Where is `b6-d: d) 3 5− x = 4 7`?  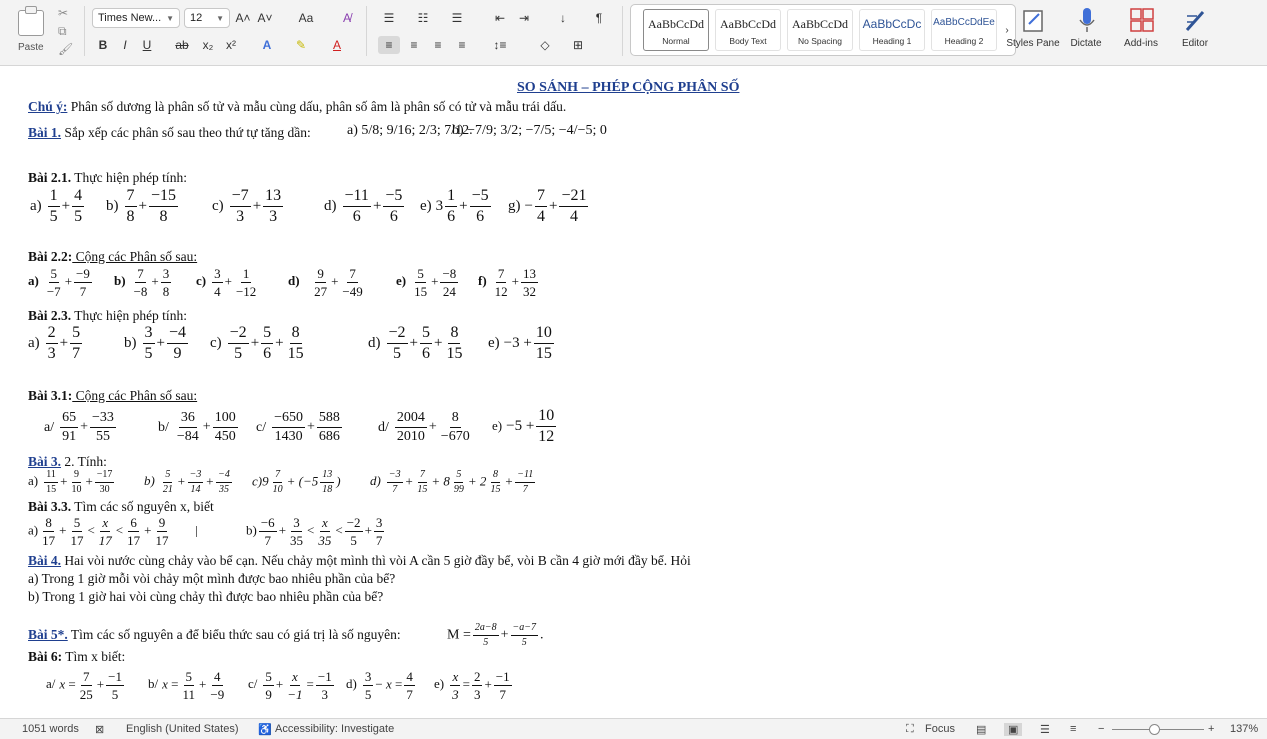 b6-d: d) 3 5− x = 4 7 is located at coordinates (380, 685).